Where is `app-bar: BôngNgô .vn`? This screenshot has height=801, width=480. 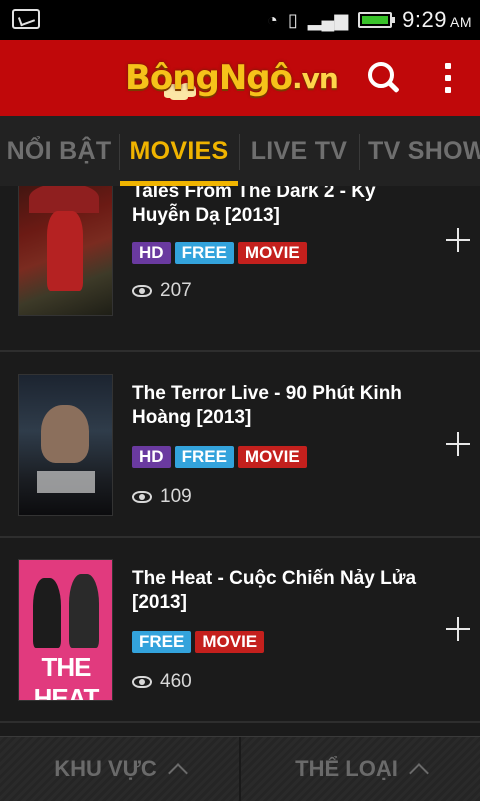
app-bar: BôngNgô .vn is located at coordinates (240, 78).